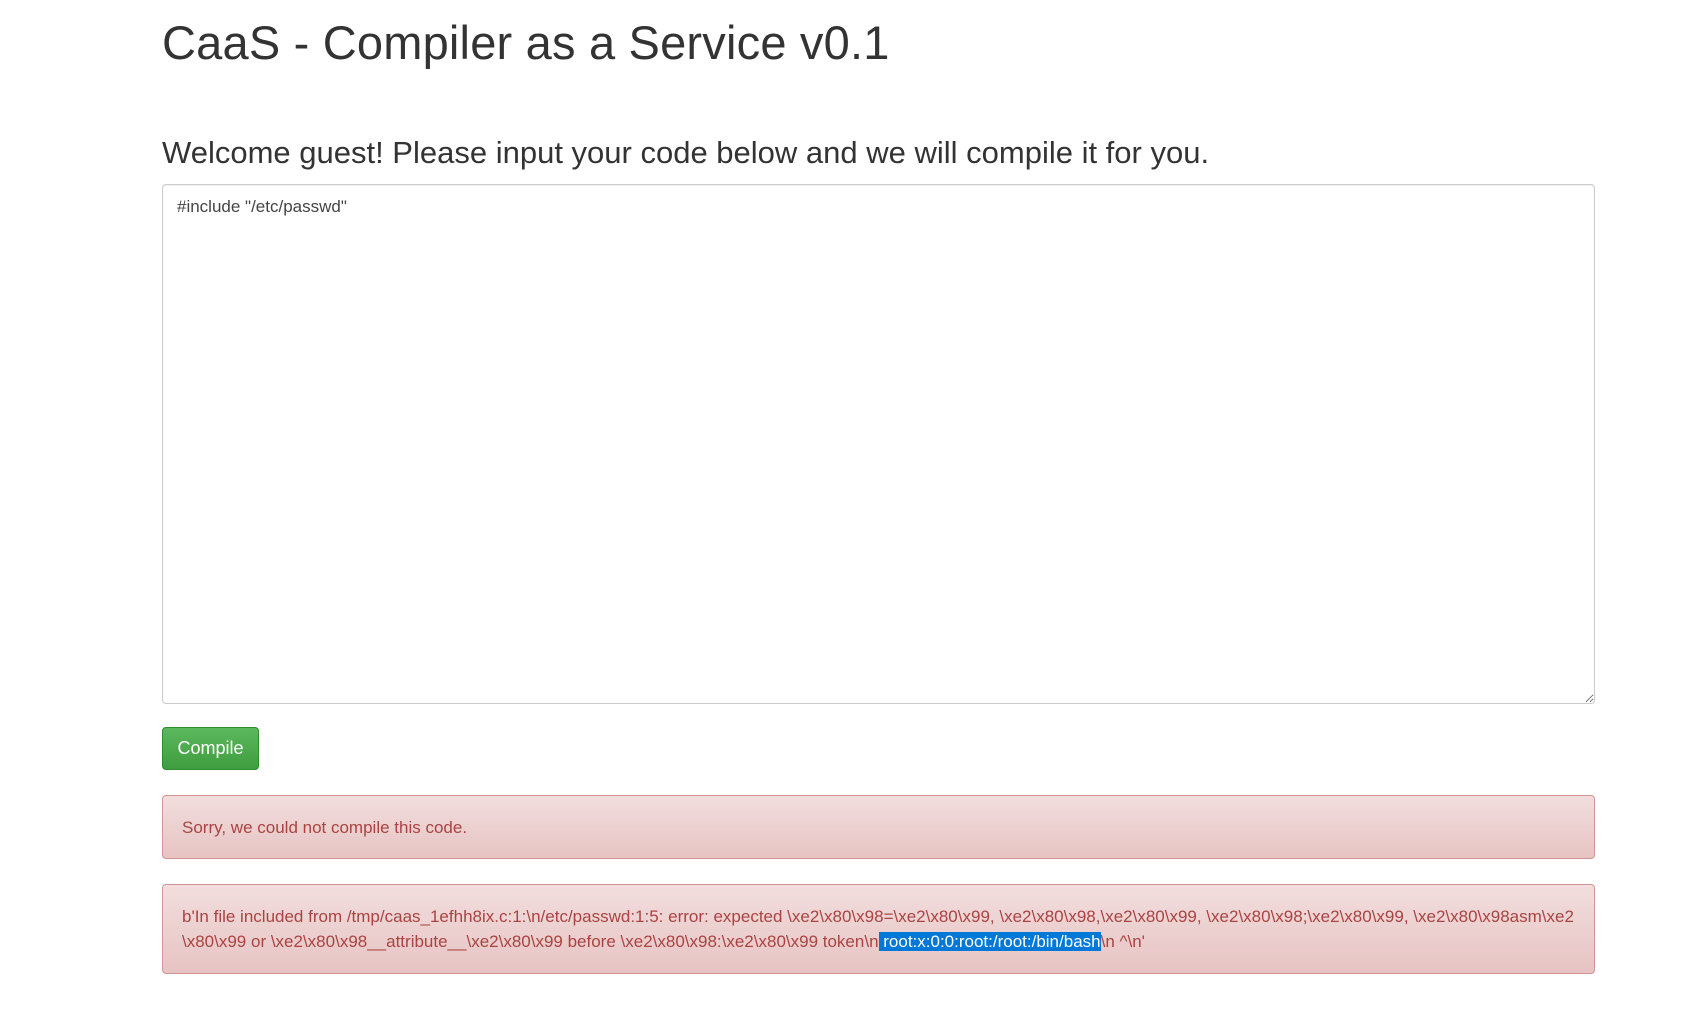  Describe the element at coordinates (210, 748) in the screenshot. I see `compile-button: Compile` at that location.